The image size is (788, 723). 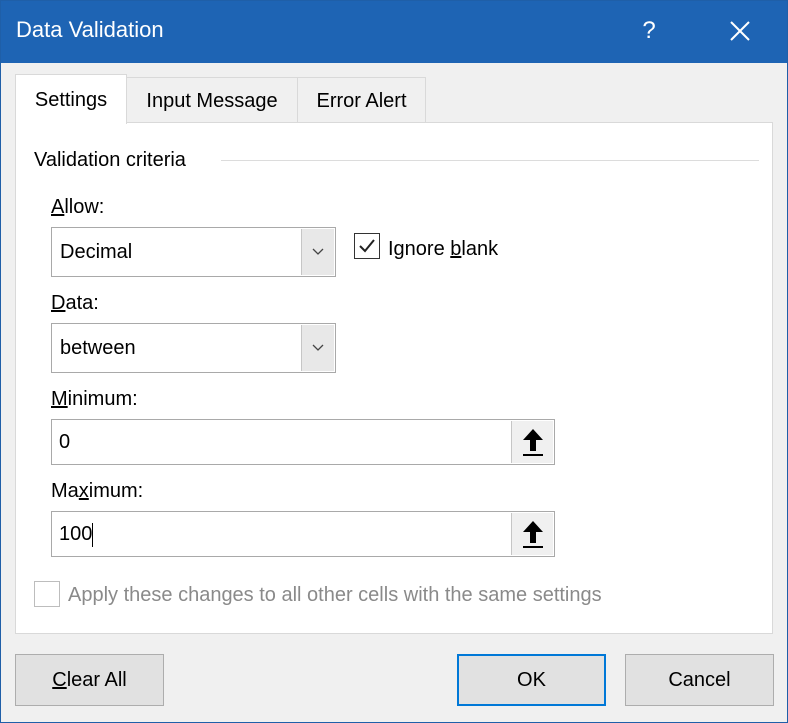 I want to click on dialog-title: Data Validation, so click(x=90, y=29).